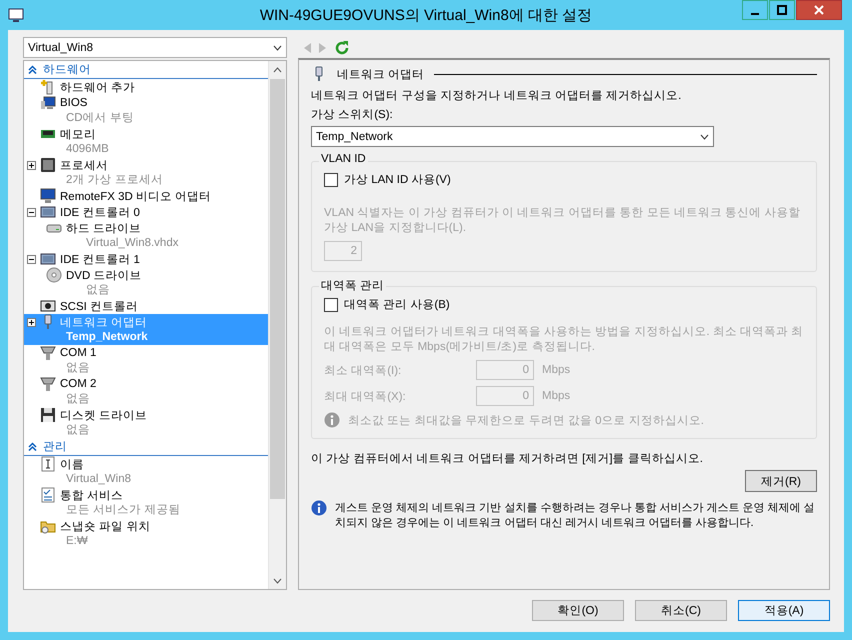 This screenshot has height=640, width=852. Describe the element at coordinates (87, 149) in the screenshot. I see `item-detail: 4096MB` at that location.